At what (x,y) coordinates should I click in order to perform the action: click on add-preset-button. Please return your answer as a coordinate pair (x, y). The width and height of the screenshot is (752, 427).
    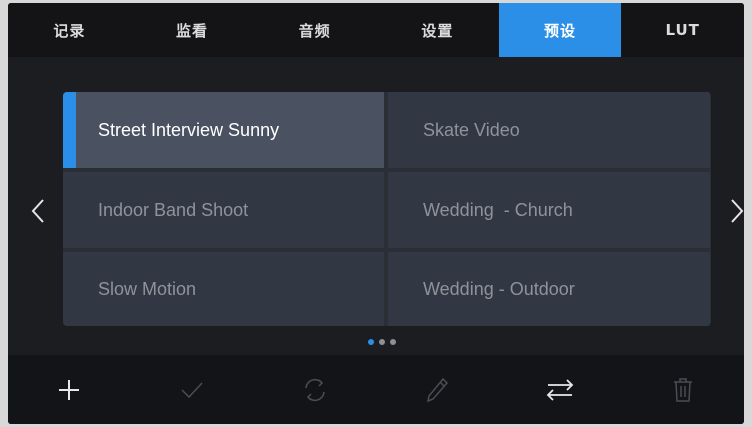
    Looking at the image, I should click on (69, 389).